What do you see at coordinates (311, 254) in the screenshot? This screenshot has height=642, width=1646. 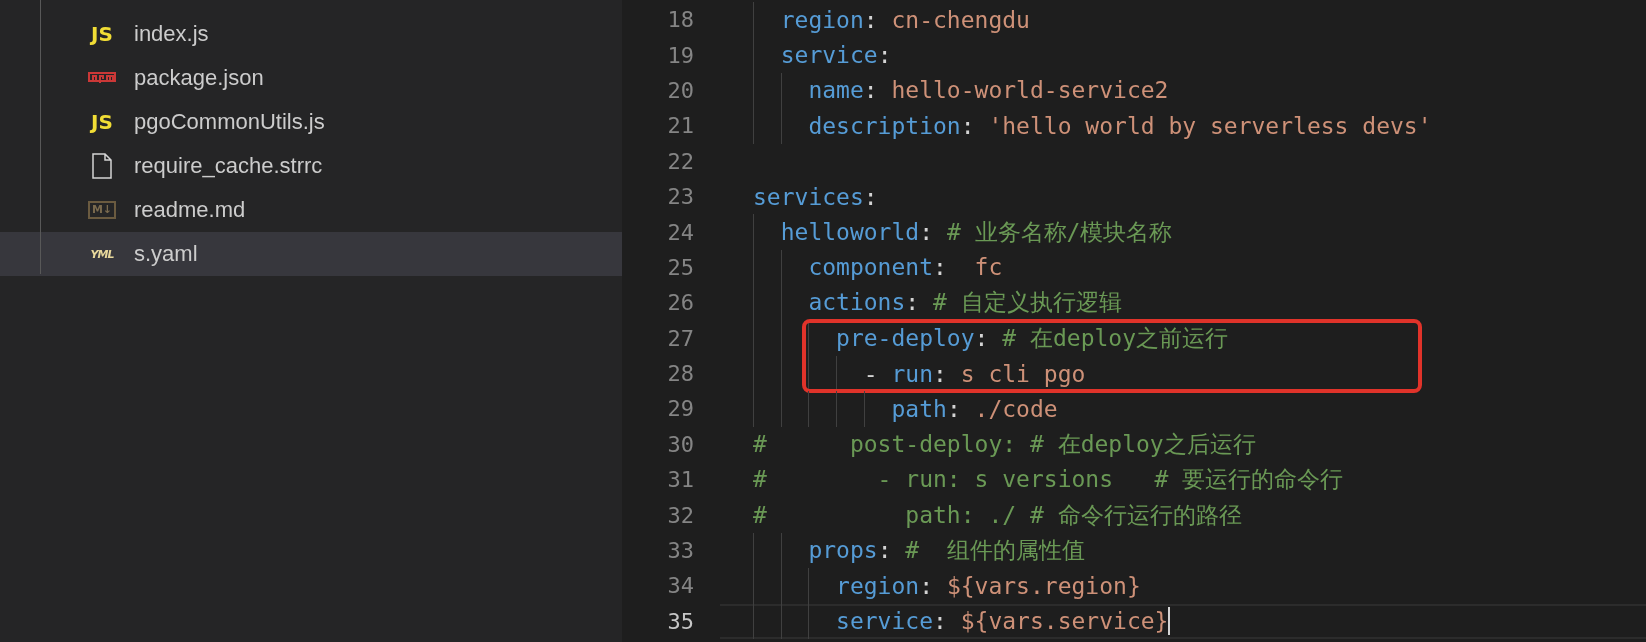 I see `file-item: YML s.yaml` at bounding box center [311, 254].